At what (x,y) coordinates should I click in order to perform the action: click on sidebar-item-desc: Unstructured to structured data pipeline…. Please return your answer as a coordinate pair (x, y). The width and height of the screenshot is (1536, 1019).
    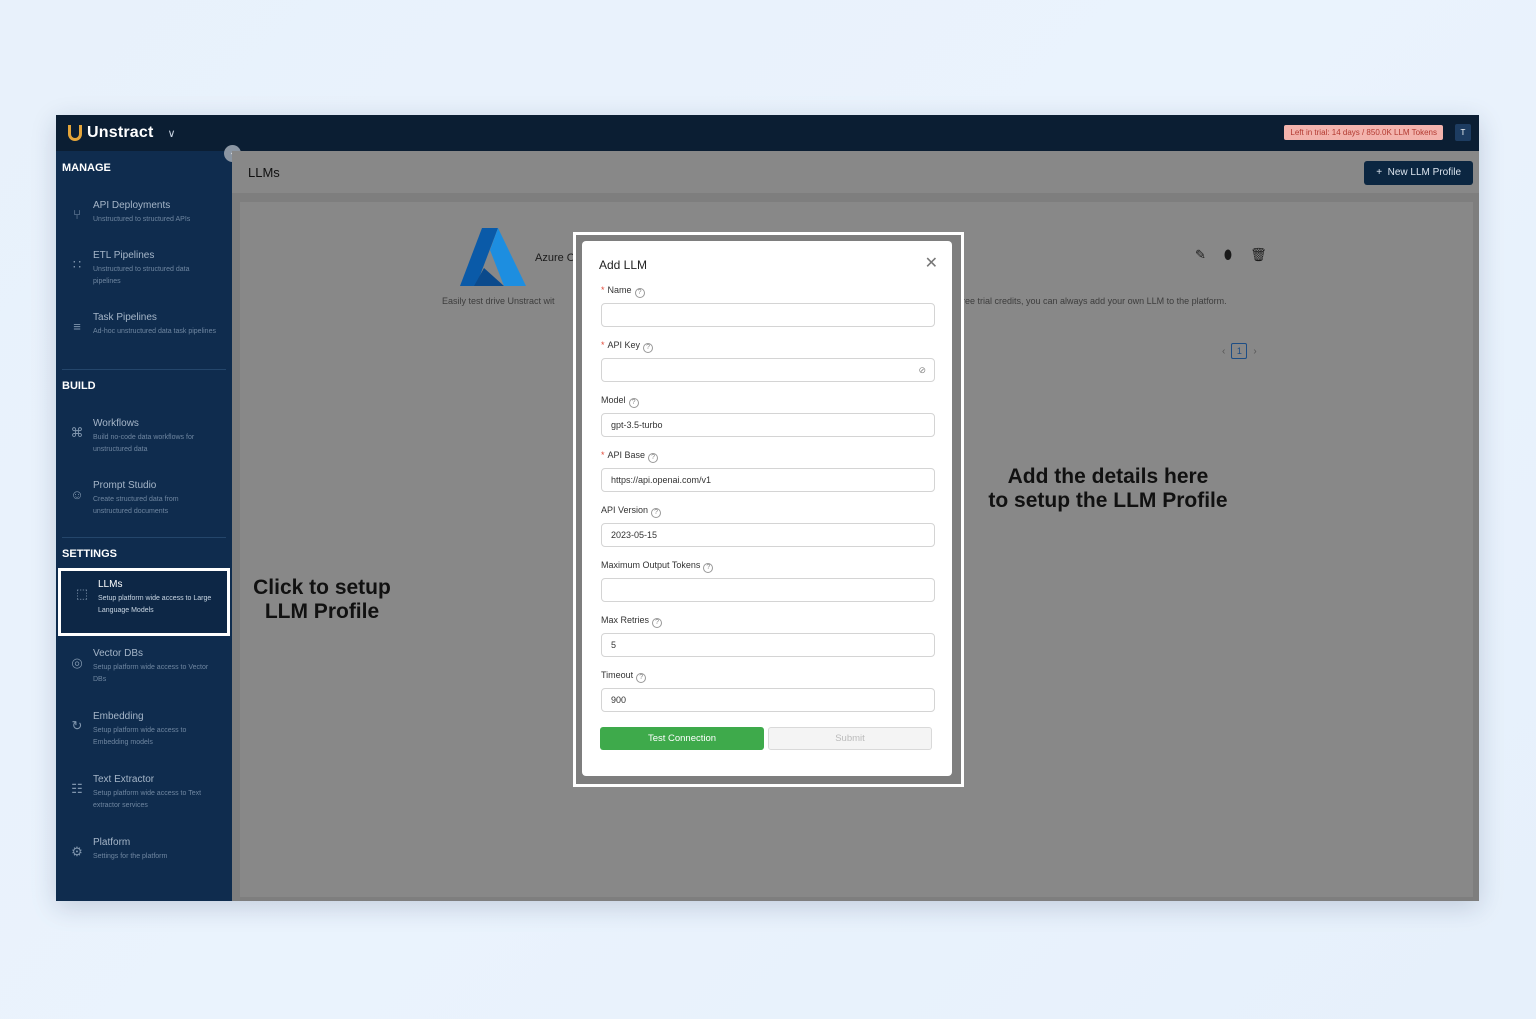
    Looking at the image, I should click on (141, 275).